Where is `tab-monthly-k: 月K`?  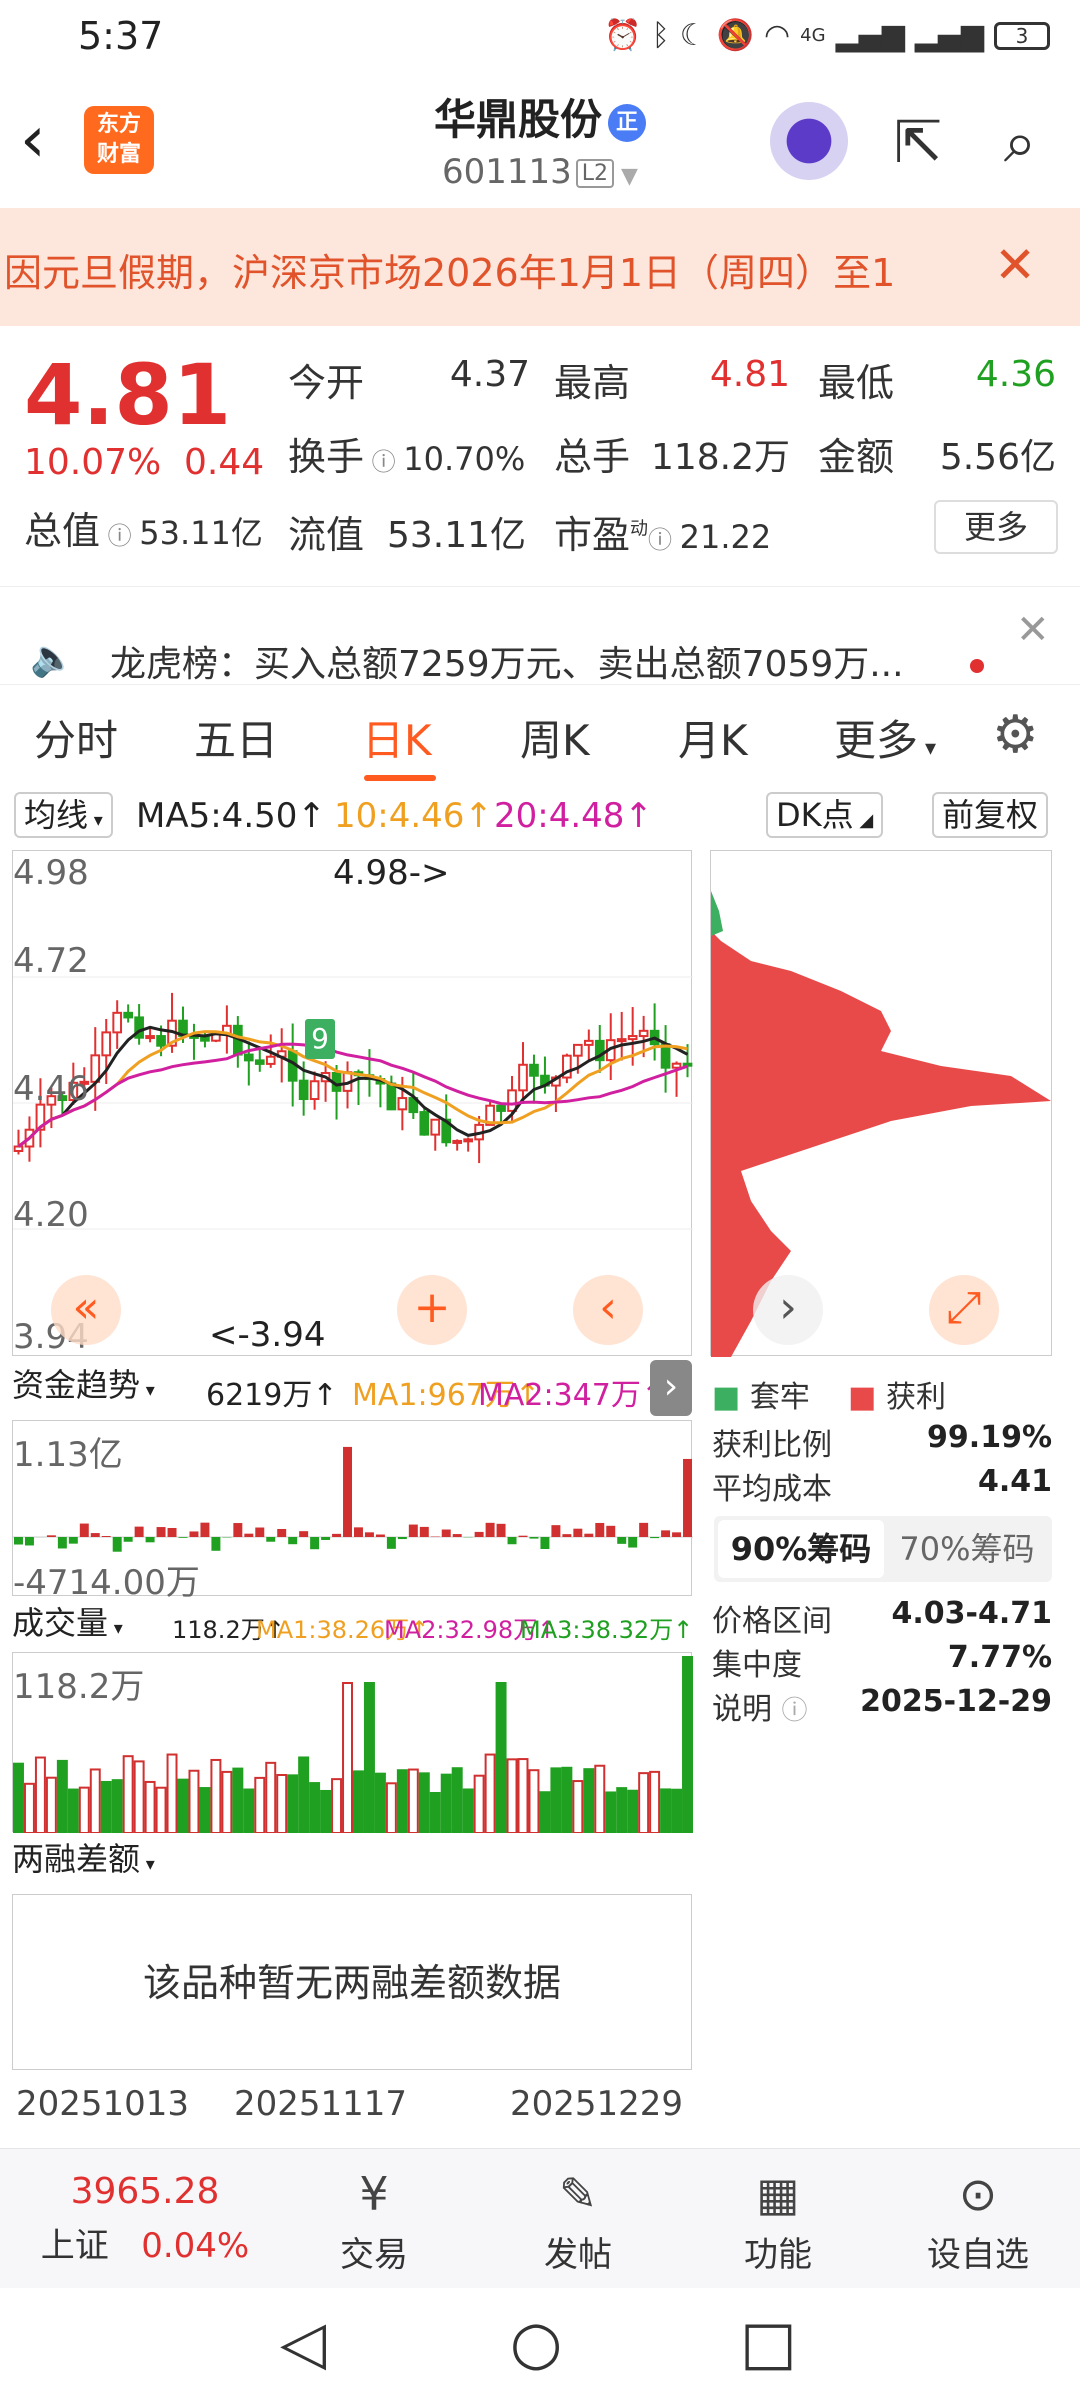 tab-monthly-k: 月K is located at coordinates (713, 737).